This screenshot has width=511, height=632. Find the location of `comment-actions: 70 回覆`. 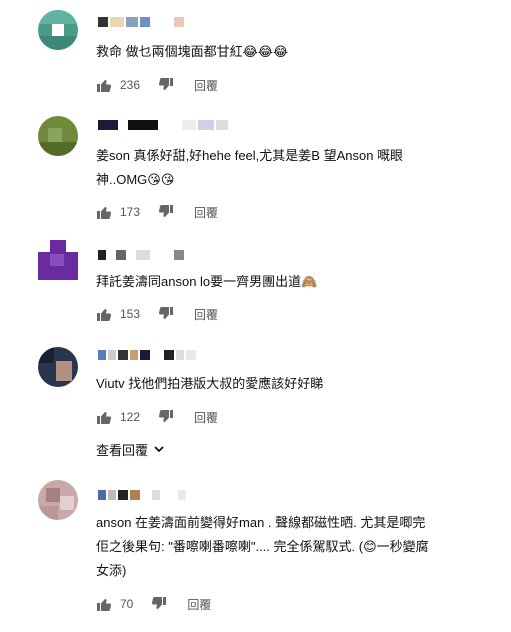

comment-actions: 70 回覆 is located at coordinates (153, 604).